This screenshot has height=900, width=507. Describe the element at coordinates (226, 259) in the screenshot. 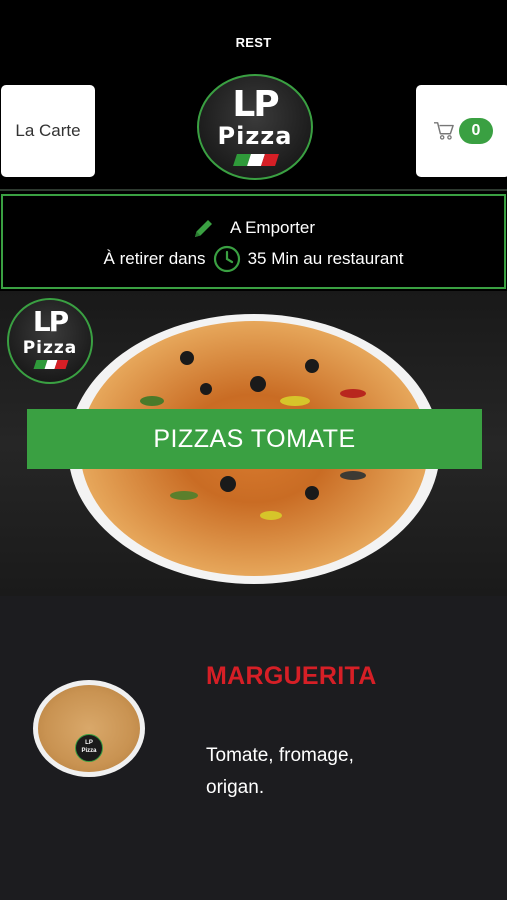

I see `clock-icon` at that location.